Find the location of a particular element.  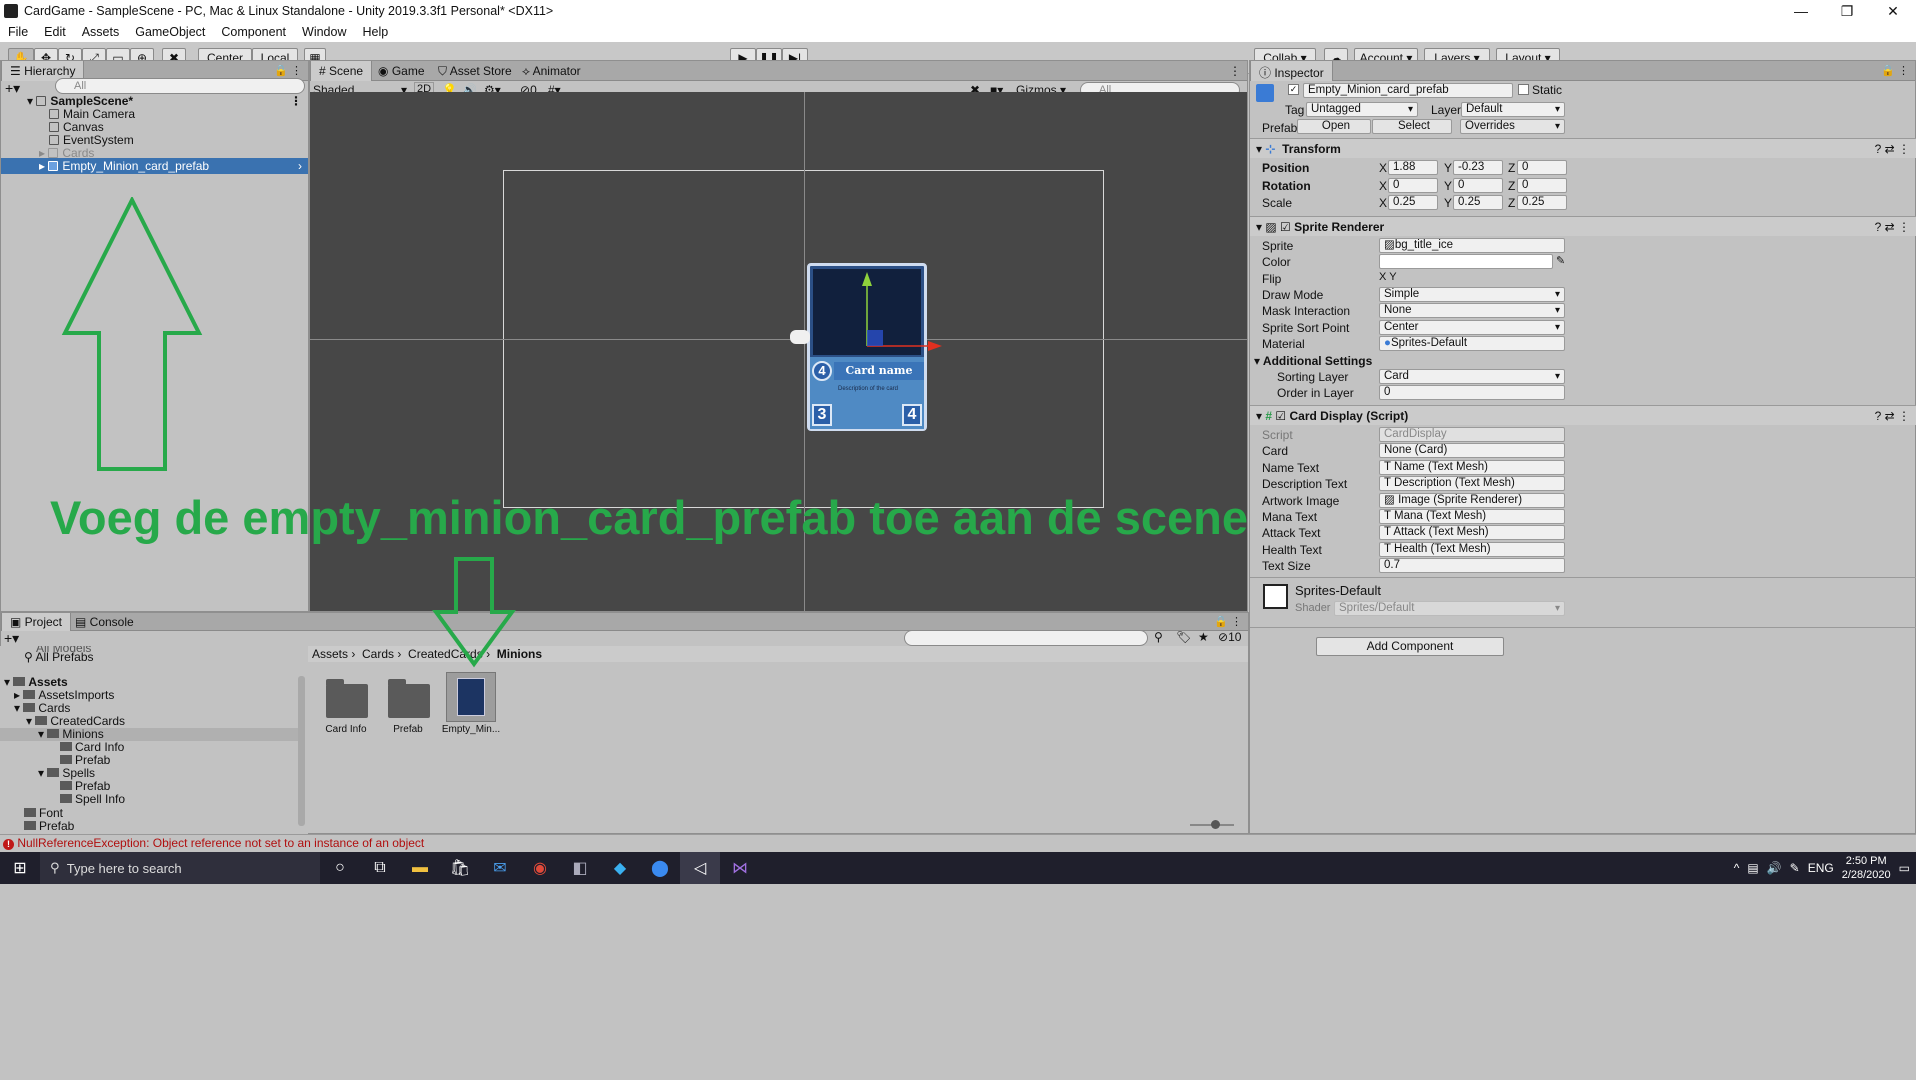

card-display-header: ▾ # ☑ Card Display (Script)? ⇄ ⋮ is located at coordinates (1583, 415).